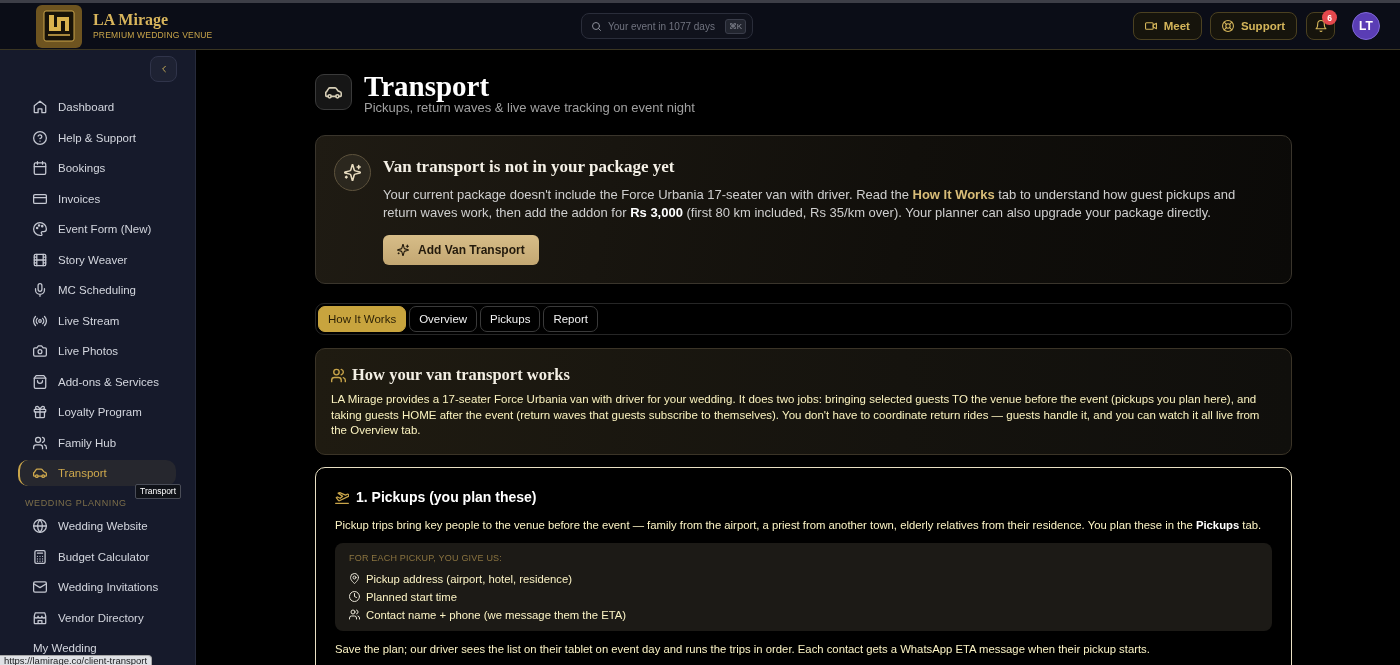  What do you see at coordinates (362, 319) in the screenshot?
I see `tab: How It Works` at bounding box center [362, 319].